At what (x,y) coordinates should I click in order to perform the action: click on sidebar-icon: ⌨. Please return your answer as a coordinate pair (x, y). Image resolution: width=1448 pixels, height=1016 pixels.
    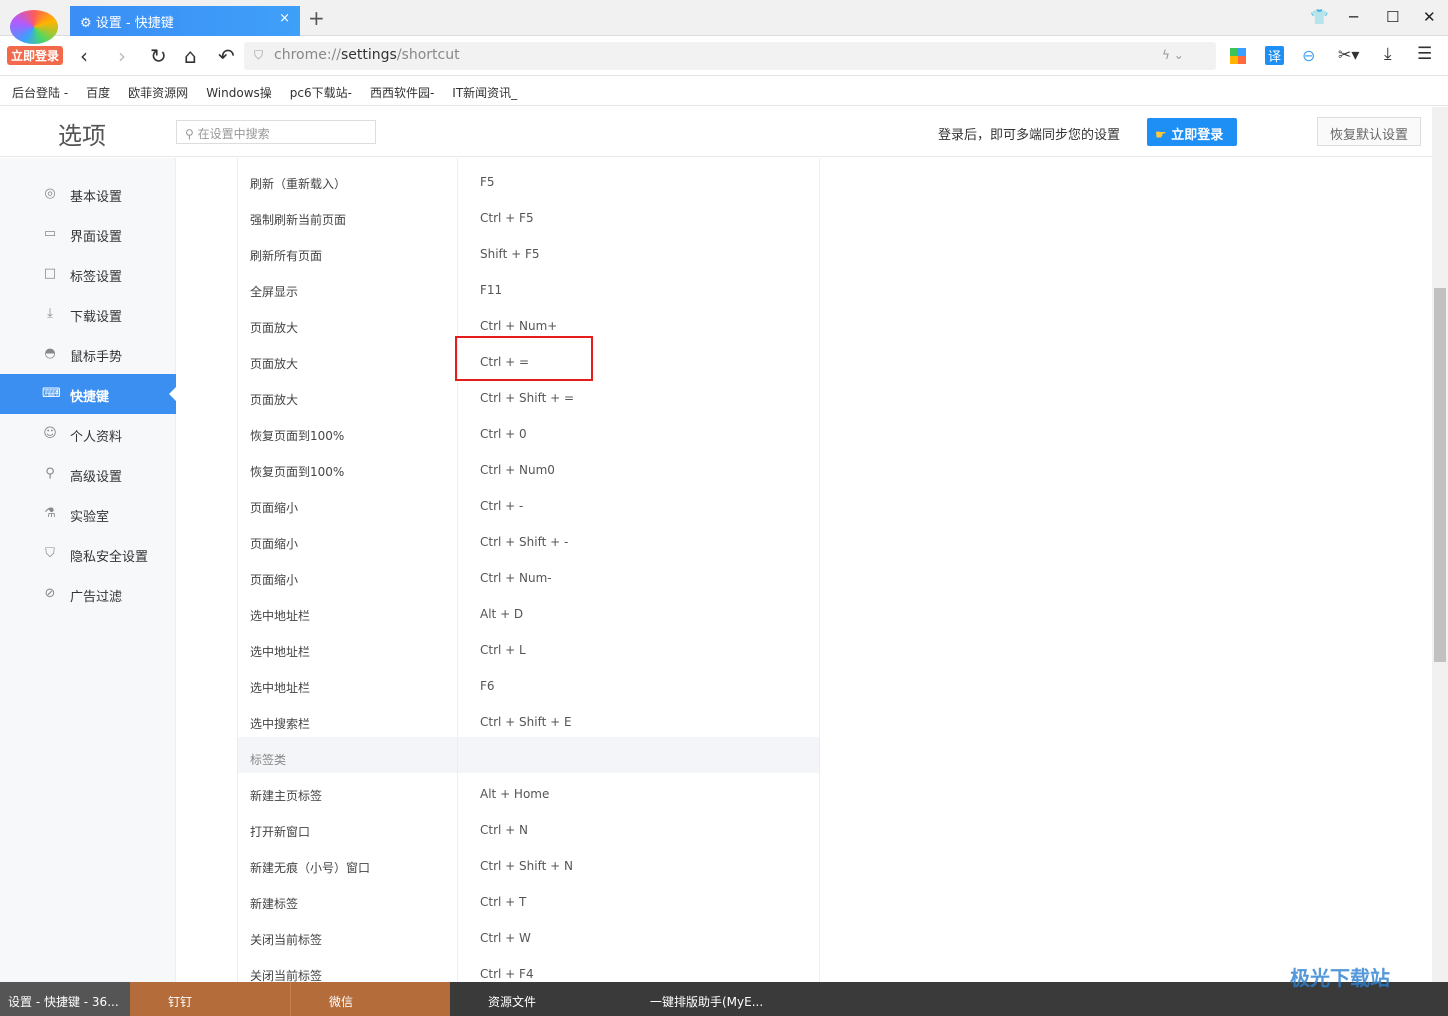
    Looking at the image, I should click on (51, 393).